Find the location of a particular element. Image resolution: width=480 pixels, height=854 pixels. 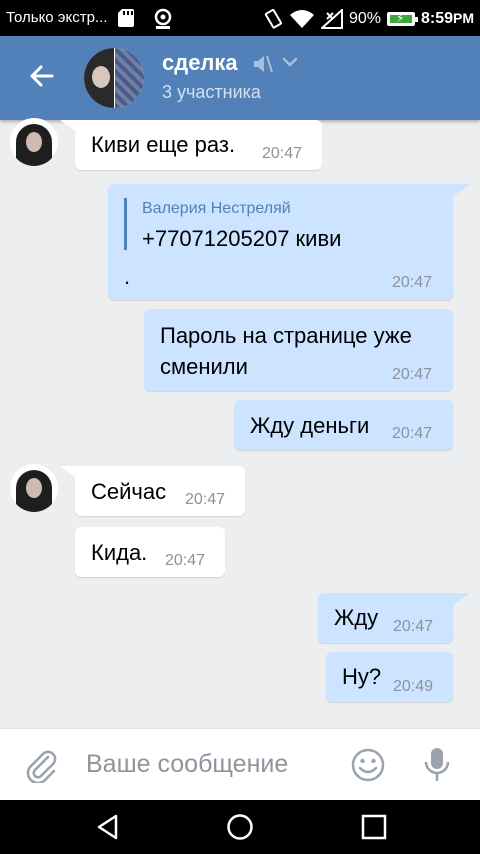

recents-square-icon is located at coordinates (374, 827).